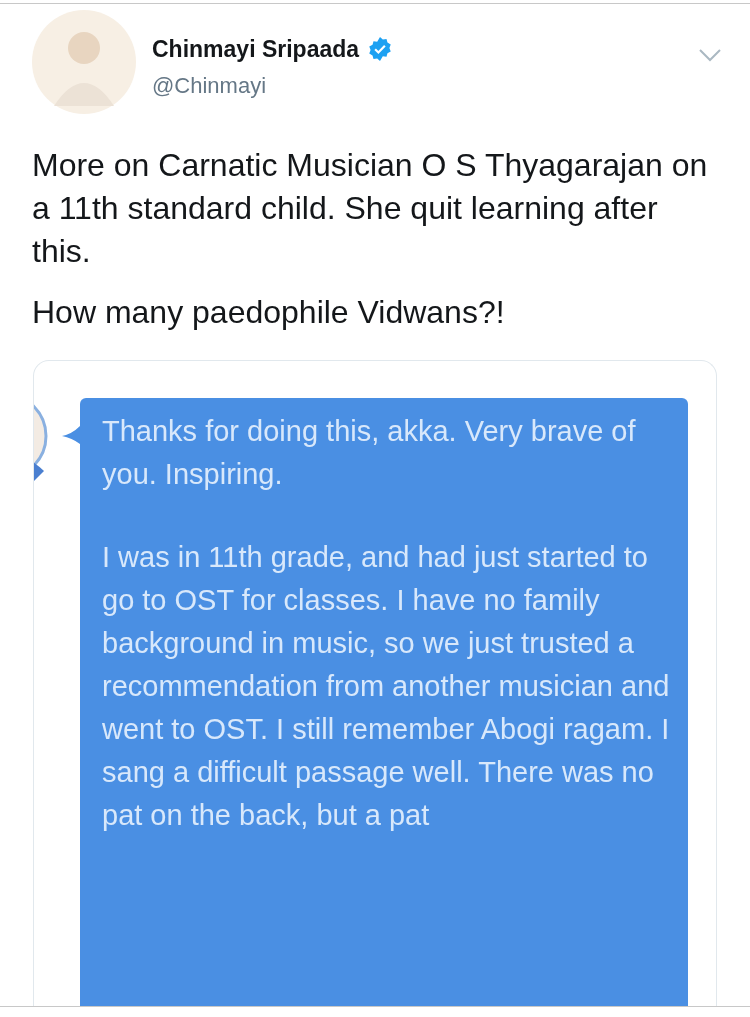 The height and width of the screenshot is (1017, 750). Describe the element at coordinates (256, 49) in the screenshot. I see `author-name: Chinmayi Sripaada` at that location.